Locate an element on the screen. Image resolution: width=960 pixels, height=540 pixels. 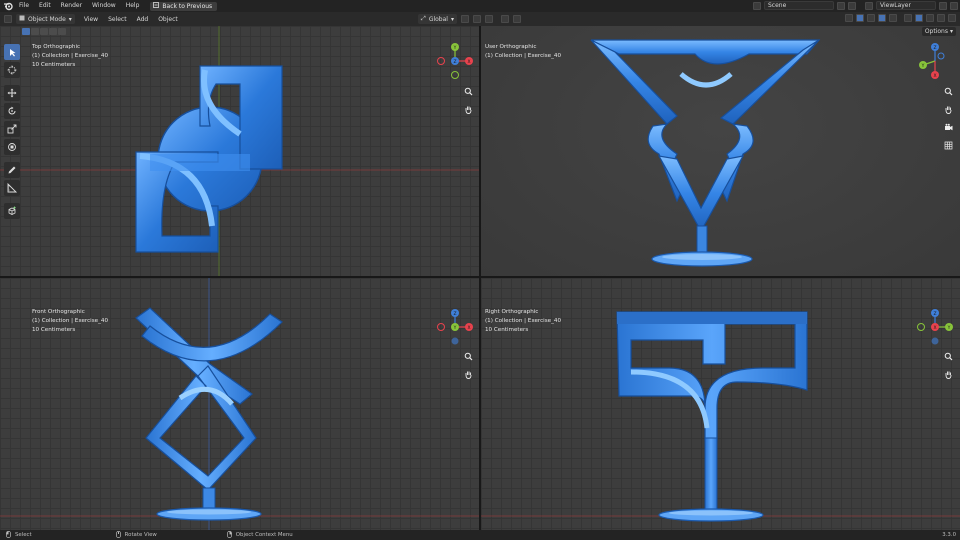
orientation-icon: ⤢ is located at coordinates (423, 18).